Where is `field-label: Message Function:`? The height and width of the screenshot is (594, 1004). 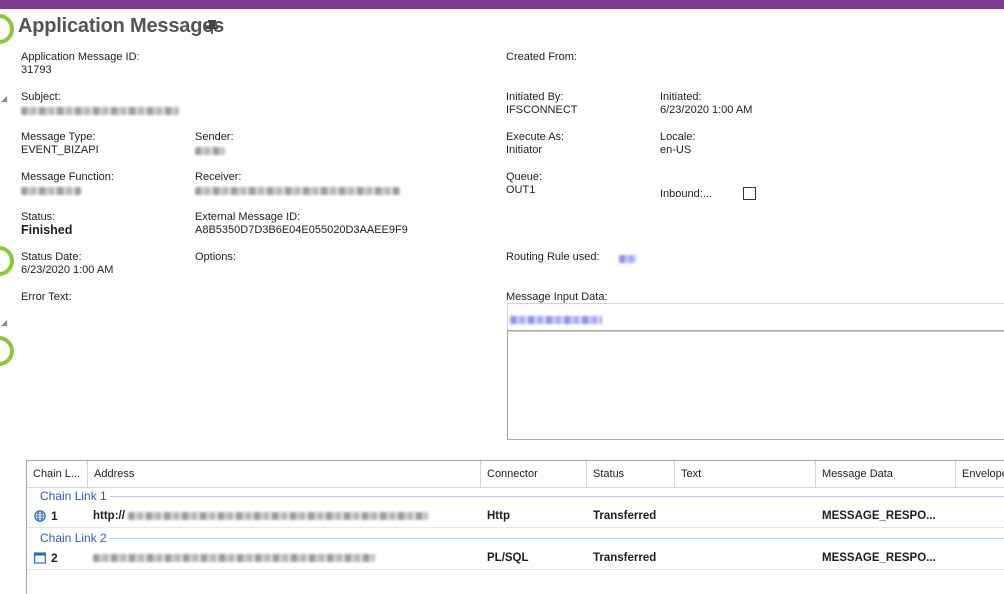 field-label: Message Function: is located at coordinates (67, 177).